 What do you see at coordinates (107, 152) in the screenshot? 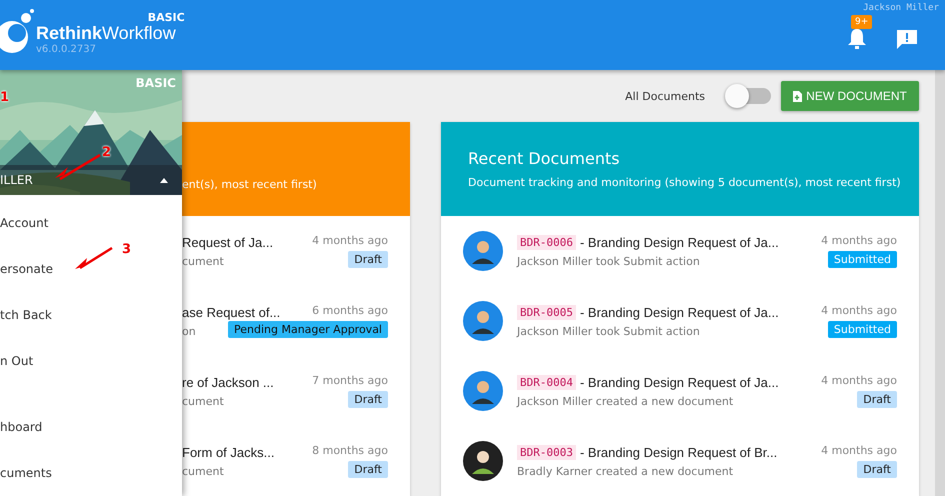
I see `annotation-number: 2` at bounding box center [107, 152].